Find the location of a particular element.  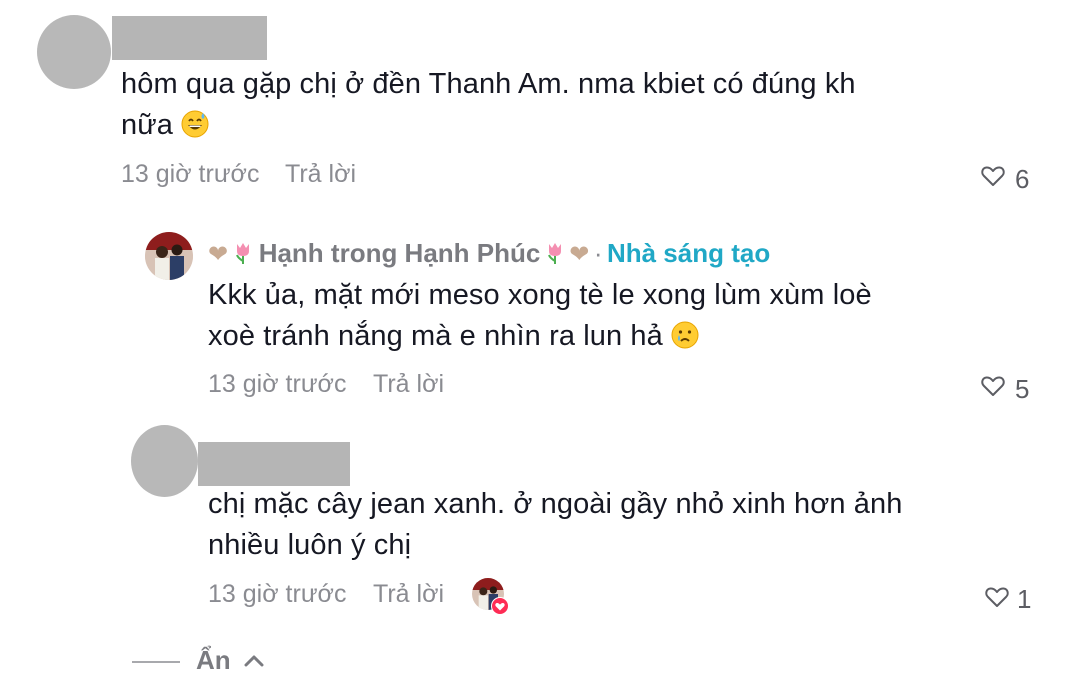

comment-text-line: xoè tránh nắng mà e nhìn ra lun hả is located at coordinates (435, 336).